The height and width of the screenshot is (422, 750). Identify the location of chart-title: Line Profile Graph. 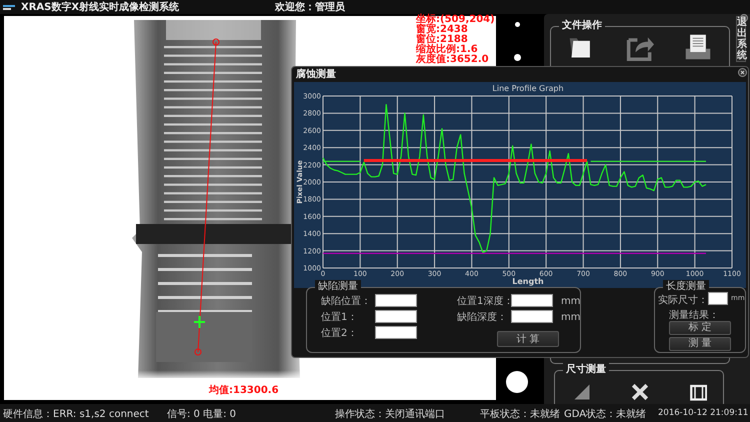
(528, 88).